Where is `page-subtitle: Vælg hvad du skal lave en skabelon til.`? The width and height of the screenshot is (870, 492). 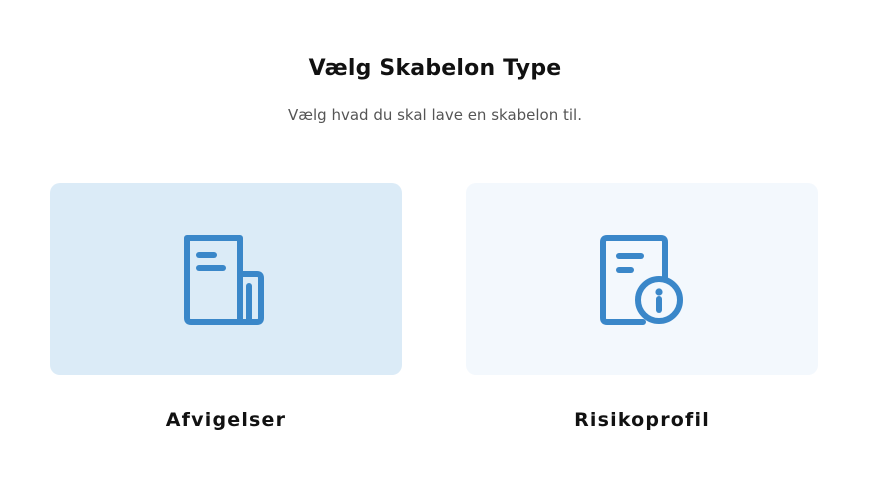 page-subtitle: Vælg hvad du skal lave en skabelon til. is located at coordinates (435, 115).